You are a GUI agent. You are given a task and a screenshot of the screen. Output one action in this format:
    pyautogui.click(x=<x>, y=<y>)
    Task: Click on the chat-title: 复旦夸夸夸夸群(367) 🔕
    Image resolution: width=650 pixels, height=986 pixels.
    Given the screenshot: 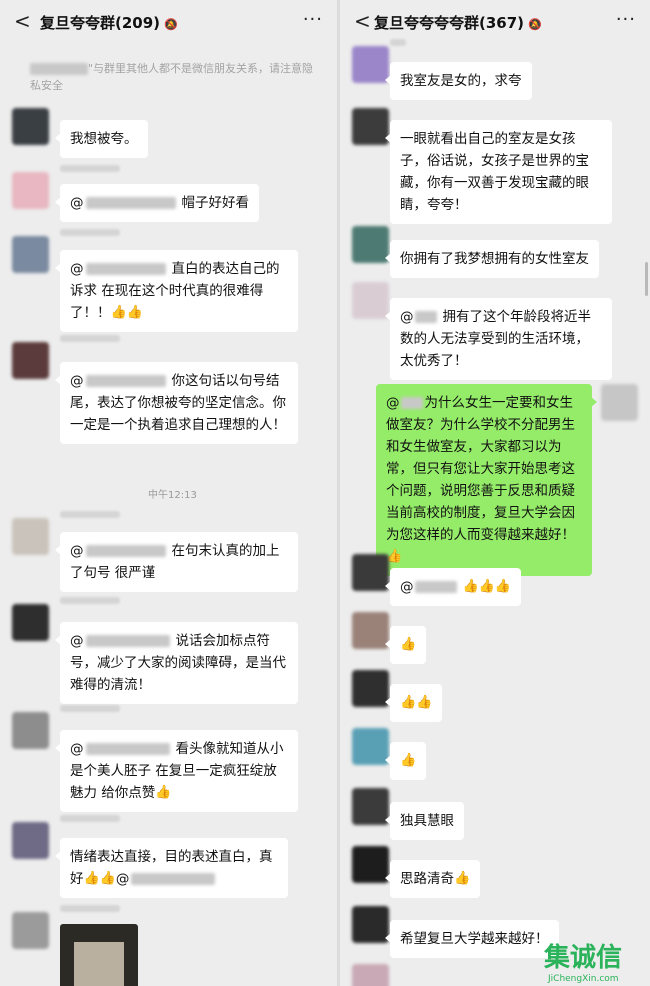 What is the action you would take?
    pyautogui.click(x=458, y=23)
    